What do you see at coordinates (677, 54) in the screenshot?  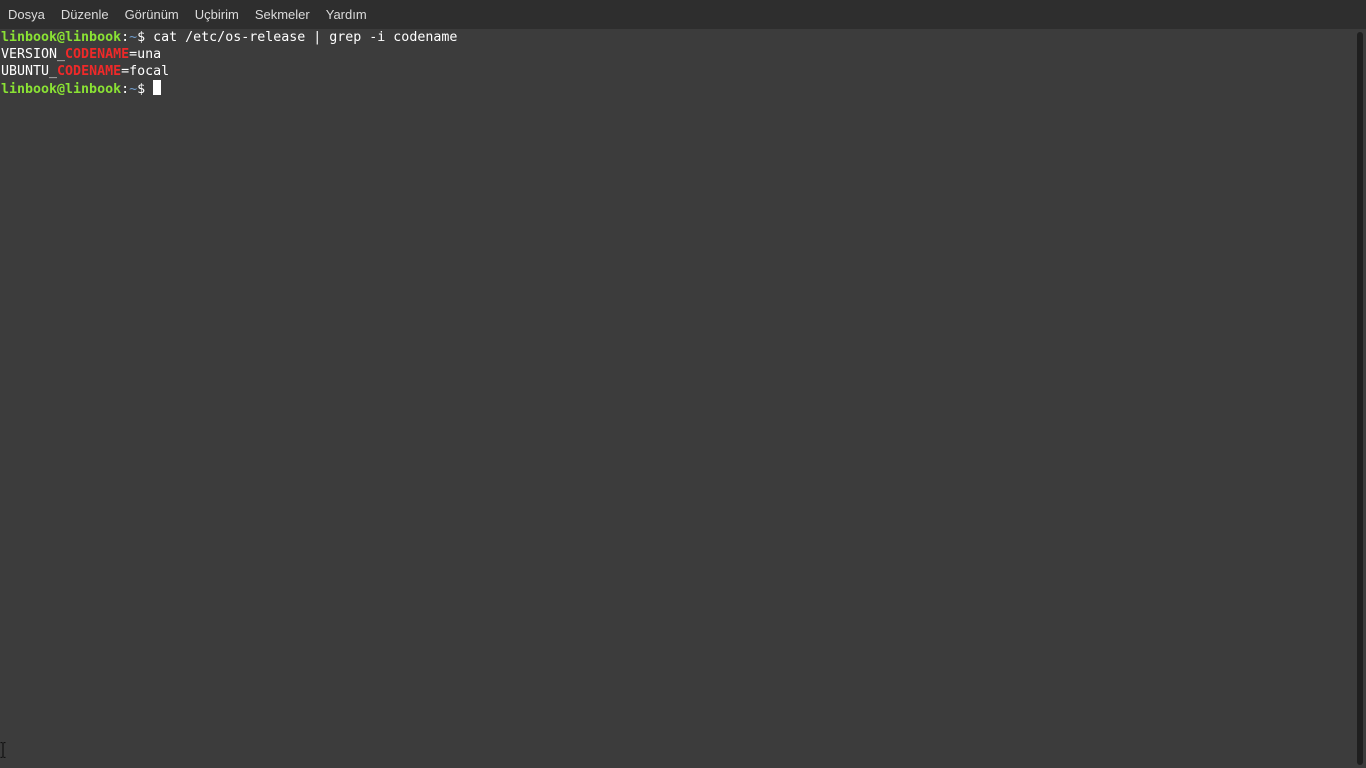 I see `terminal-output-line: VERSION_CODENAME=una` at bounding box center [677, 54].